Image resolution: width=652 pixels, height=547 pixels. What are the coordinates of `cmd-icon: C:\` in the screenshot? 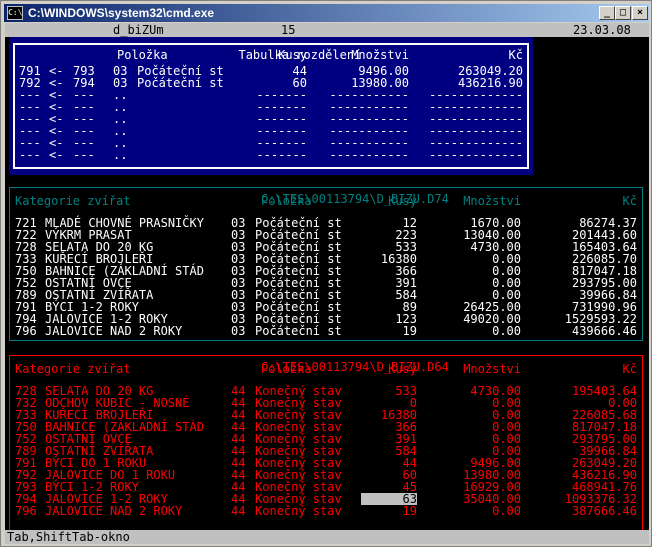 It's located at (15, 13).